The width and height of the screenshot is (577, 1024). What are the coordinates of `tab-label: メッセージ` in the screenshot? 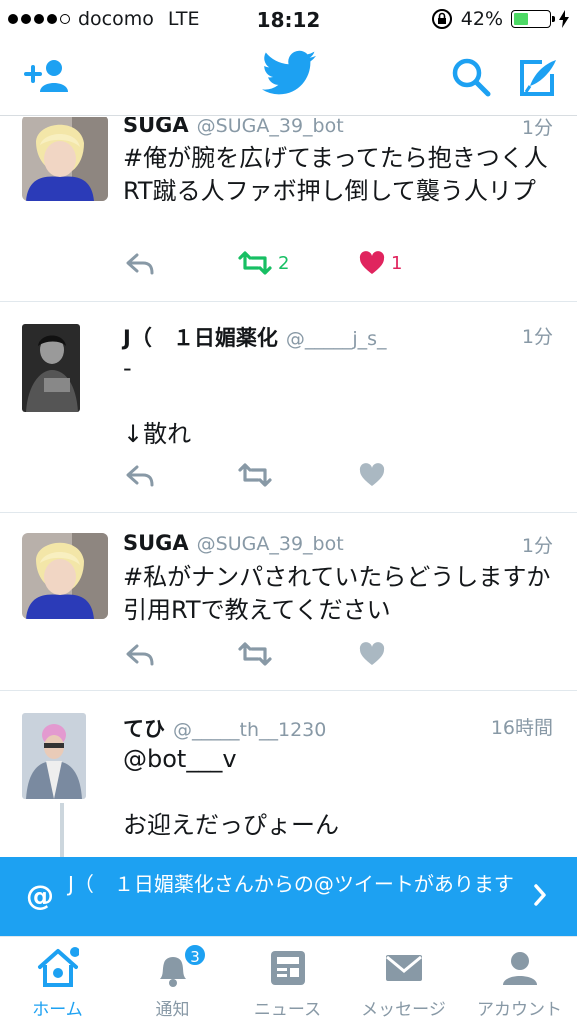 It's located at (403, 1010).